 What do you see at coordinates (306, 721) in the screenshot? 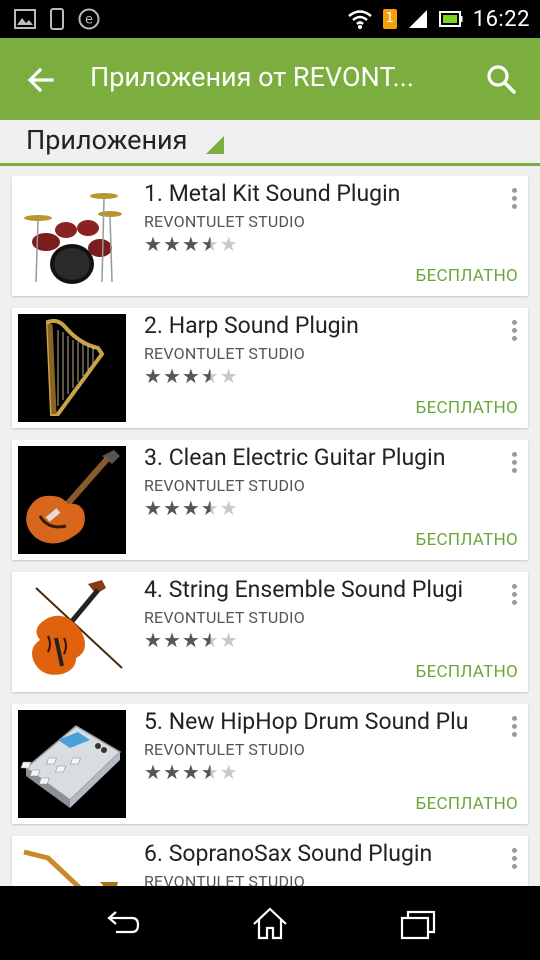
I see `app-title: 5. New HipHop Drum Sound Plu` at bounding box center [306, 721].